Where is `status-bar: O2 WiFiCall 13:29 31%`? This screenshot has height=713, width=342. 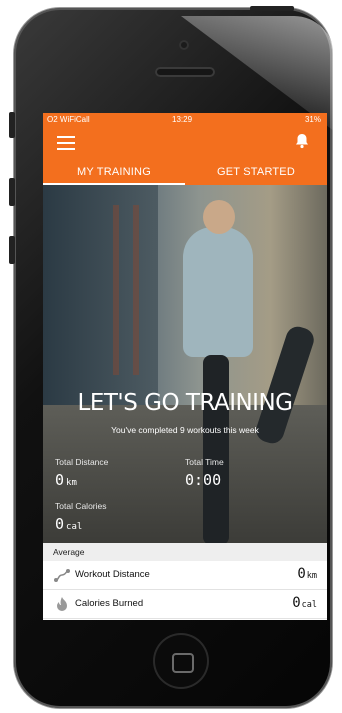 status-bar: O2 WiFiCall 13:29 31% is located at coordinates (185, 120).